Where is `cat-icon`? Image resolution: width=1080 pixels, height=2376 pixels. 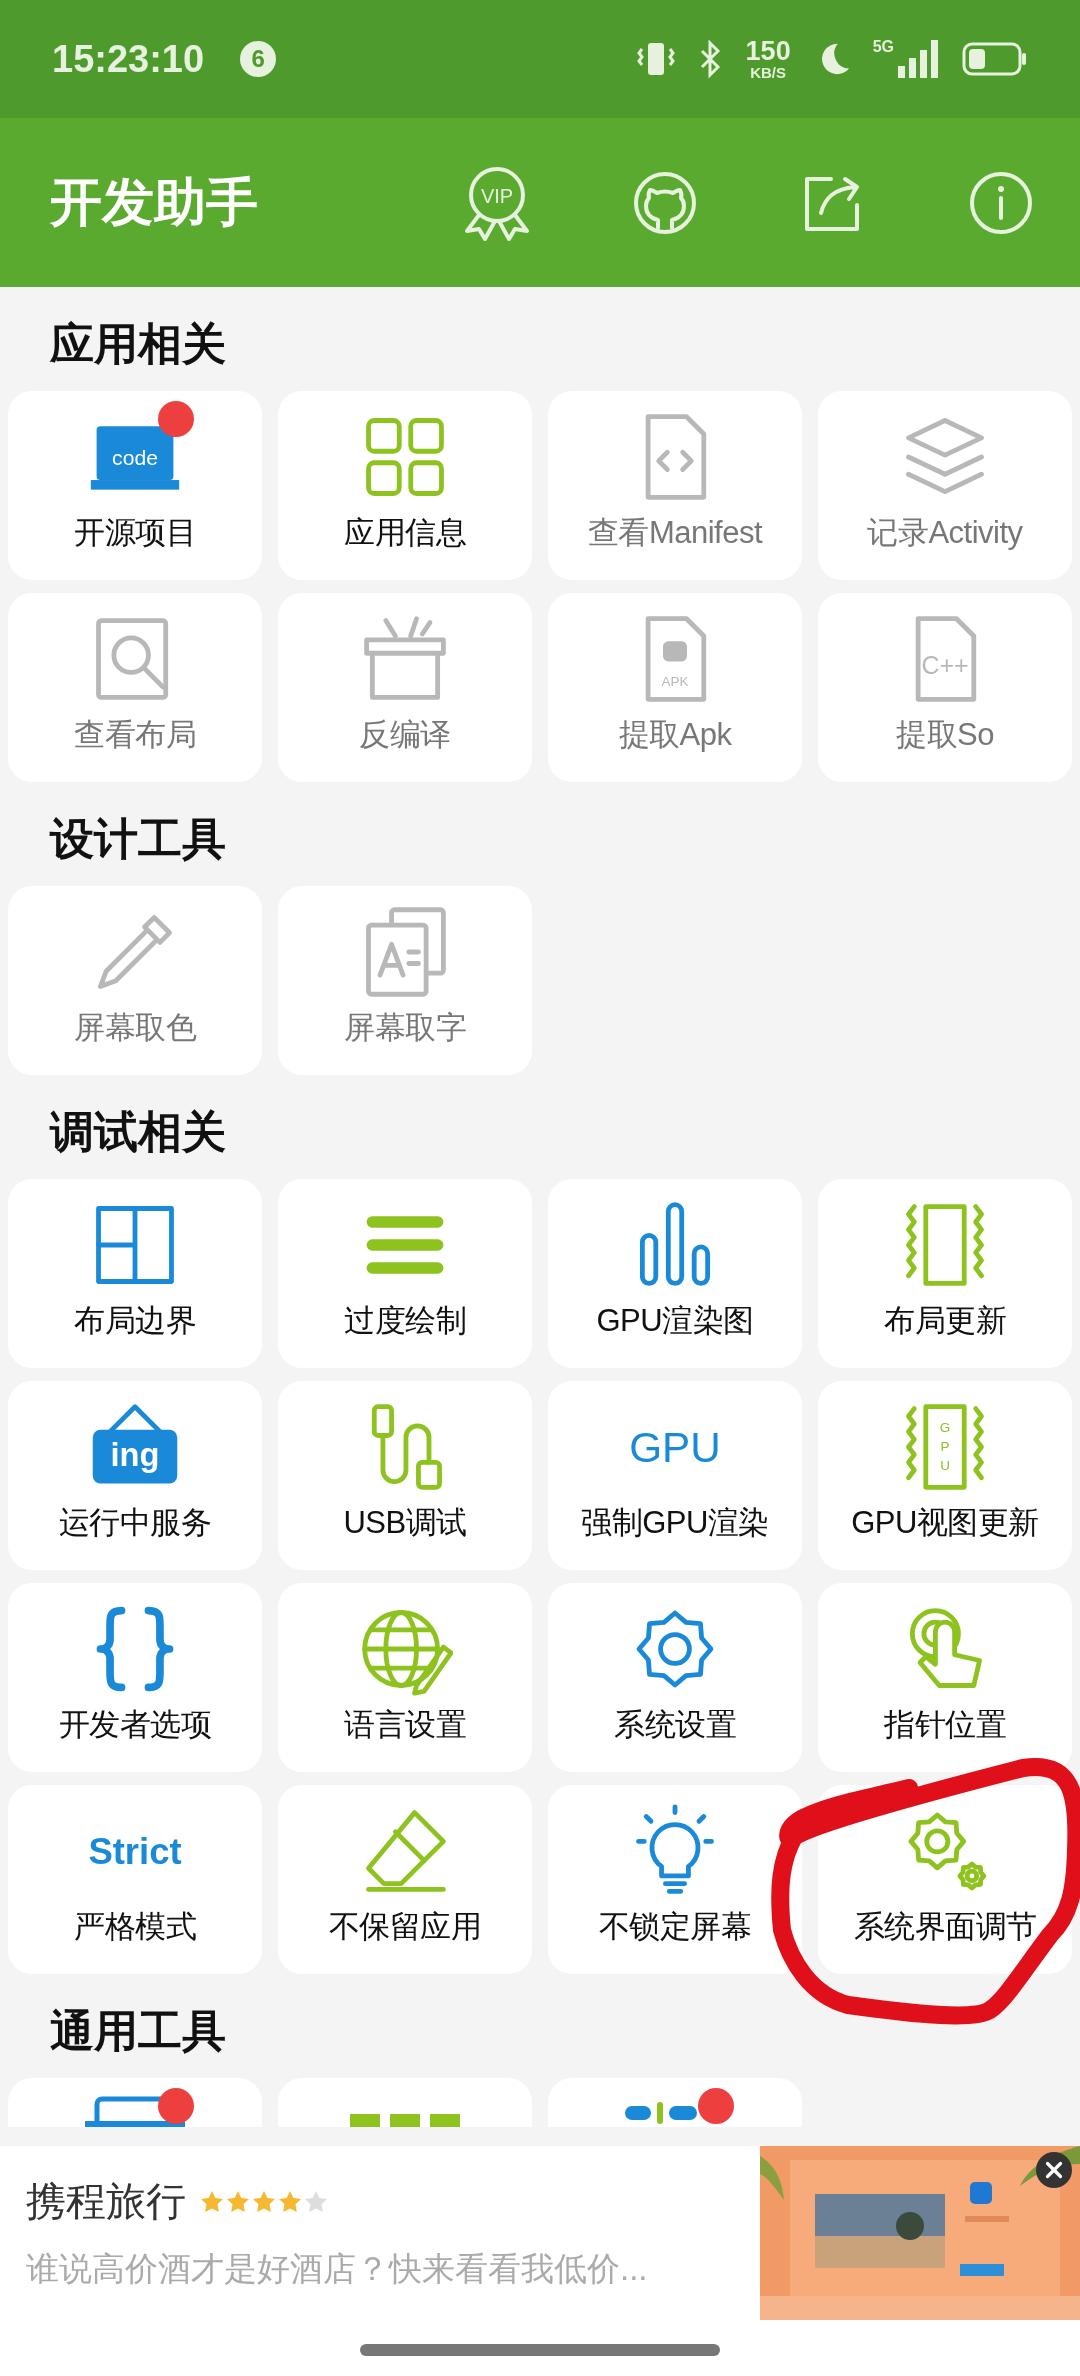
cat-icon is located at coordinates (665, 202).